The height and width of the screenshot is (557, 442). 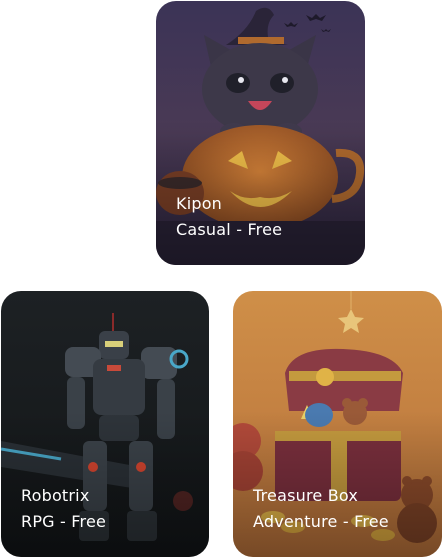 I want to click on game-genre-price: Casual - Free, so click(x=229, y=229).